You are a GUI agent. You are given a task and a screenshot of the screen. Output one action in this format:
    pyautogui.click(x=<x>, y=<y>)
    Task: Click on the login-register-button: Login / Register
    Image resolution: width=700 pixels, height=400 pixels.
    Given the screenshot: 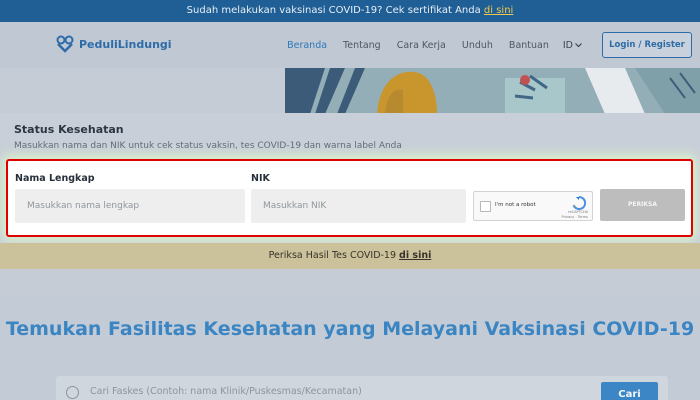 What is the action you would take?
    pyautogui.click(x=647, y=45)
    